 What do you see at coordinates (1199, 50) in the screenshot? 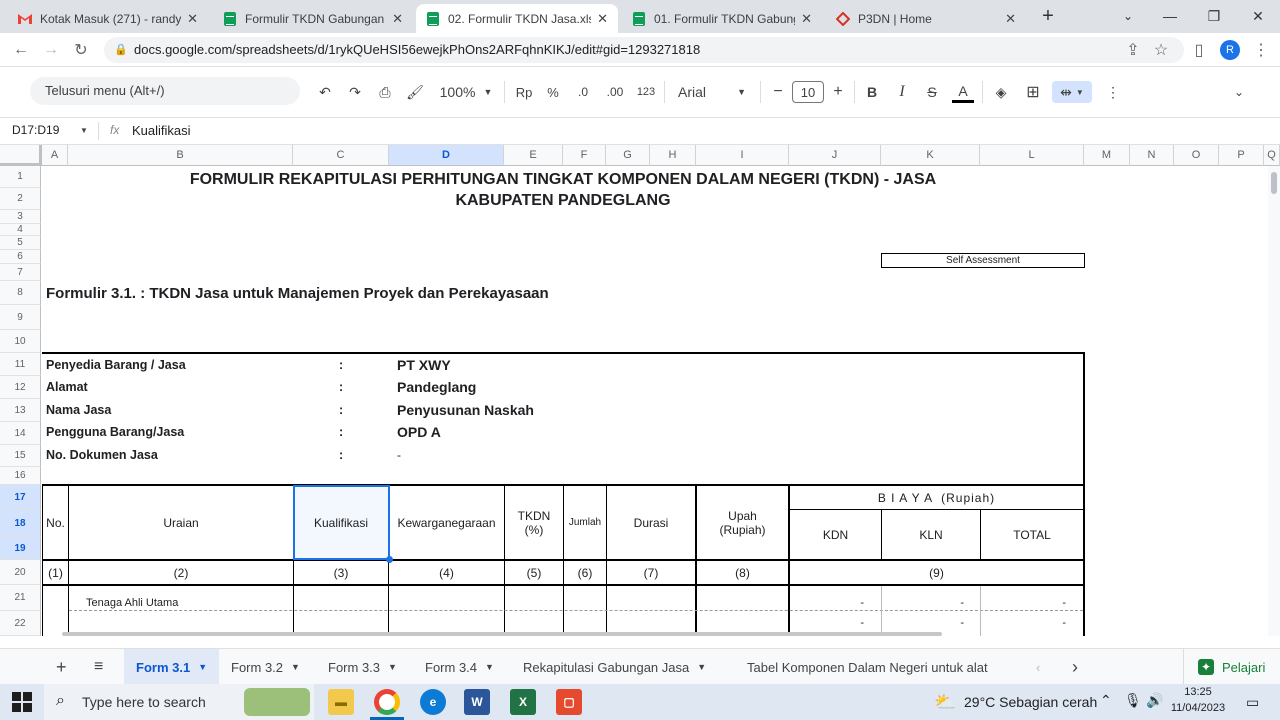
I see `side-panel-icon: ▯` at bounding box center [1199, 50].